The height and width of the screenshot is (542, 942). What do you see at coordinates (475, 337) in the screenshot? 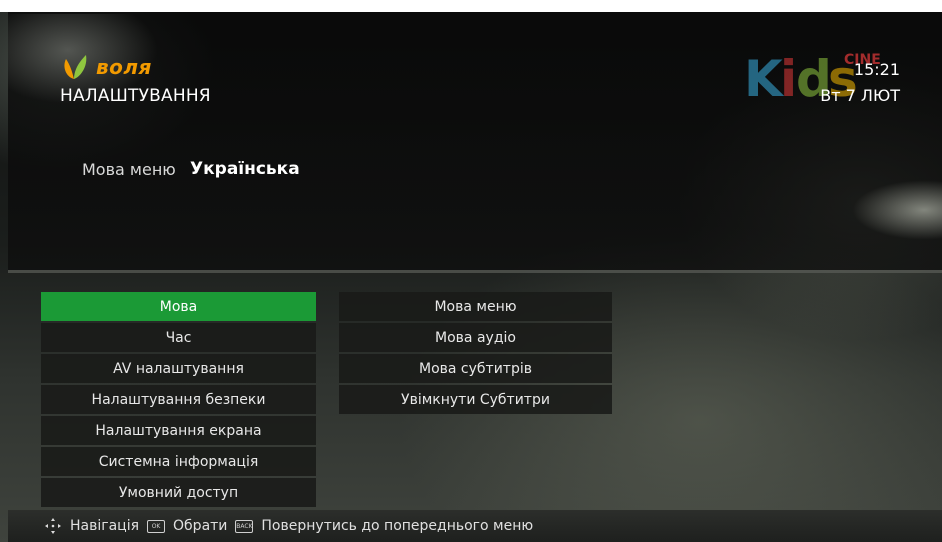
I see `submenu-item-audio-language: Мова аудіо` at bounding box center [475, 337].